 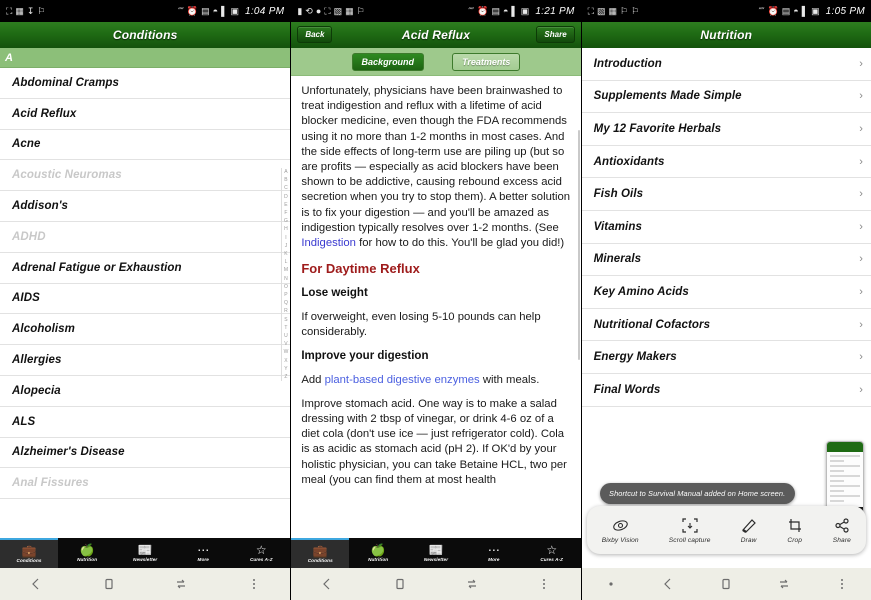 I want to click on alpha-index-letter: L, so click(x=286, y=262).